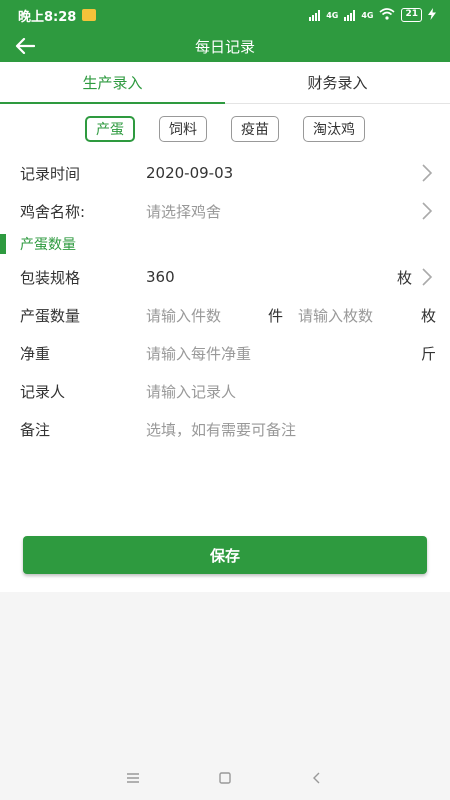 The image size is (450, 800). What do you see at coordinates (184, 211) in the screenshot?
I see `coop-placeholder: 请选择鸡舍` at bounding box center [184, 211].